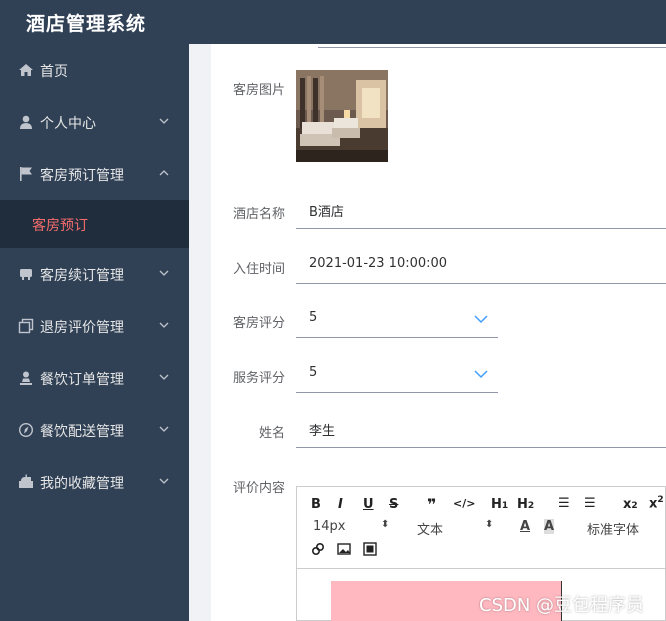 This screenshot has width=666, height=621. What do you see at coordinates (549, 526) in the screenshot?
I see `background-color-icon: A` at bounding box center [549, 526].